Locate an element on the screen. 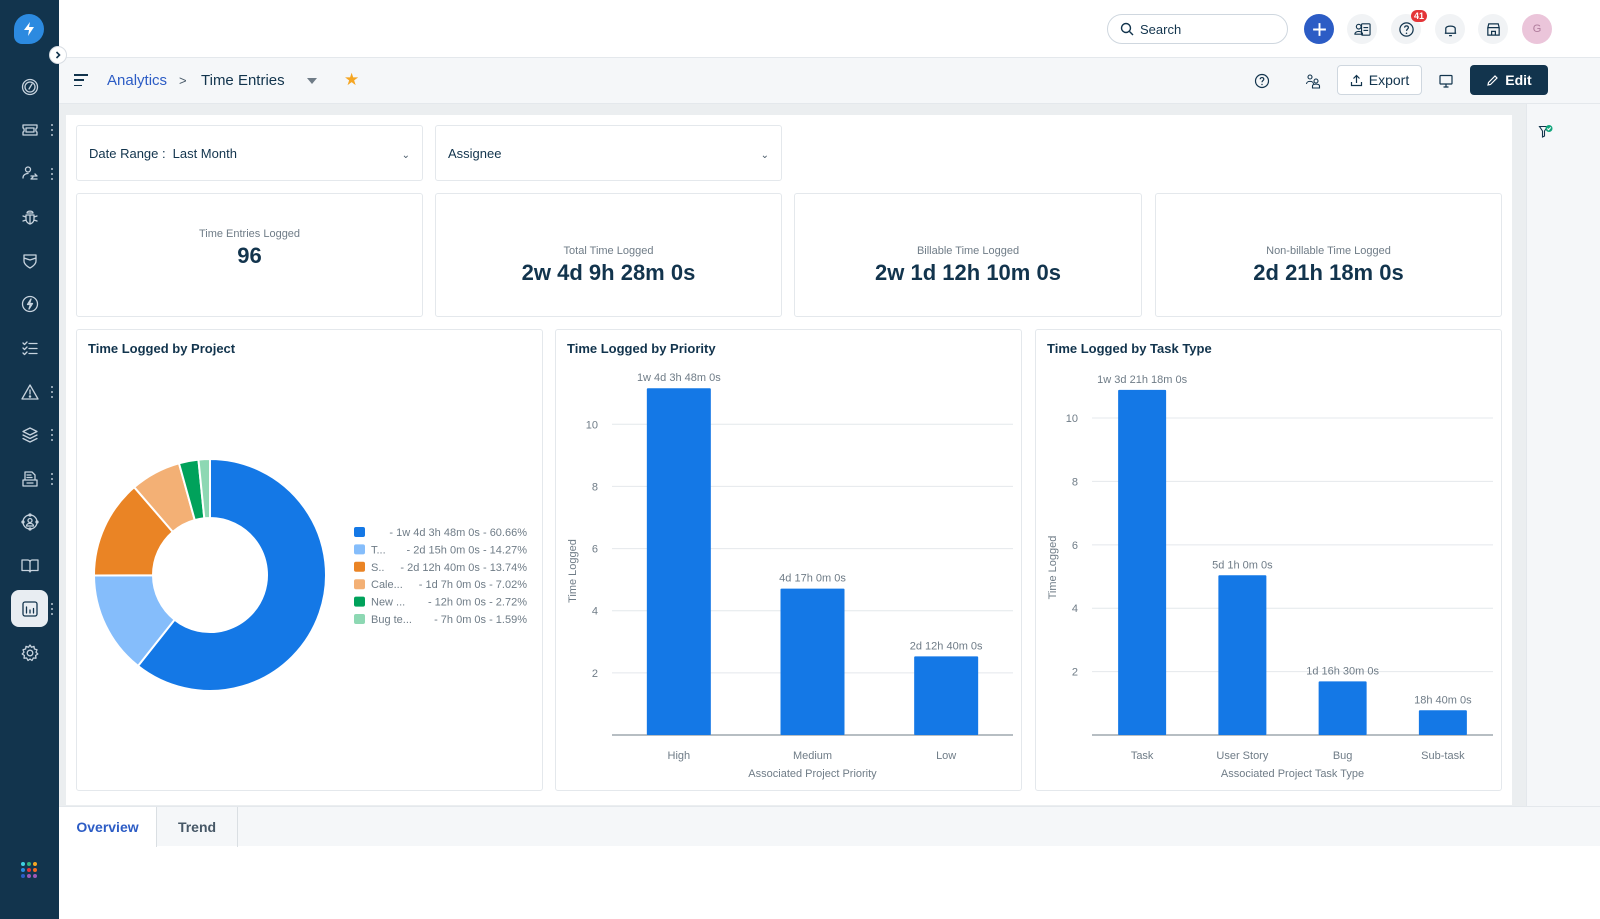 This screenshot has width=1600, height=919. sidebar-item-alert is located at coordinates (29, 391).